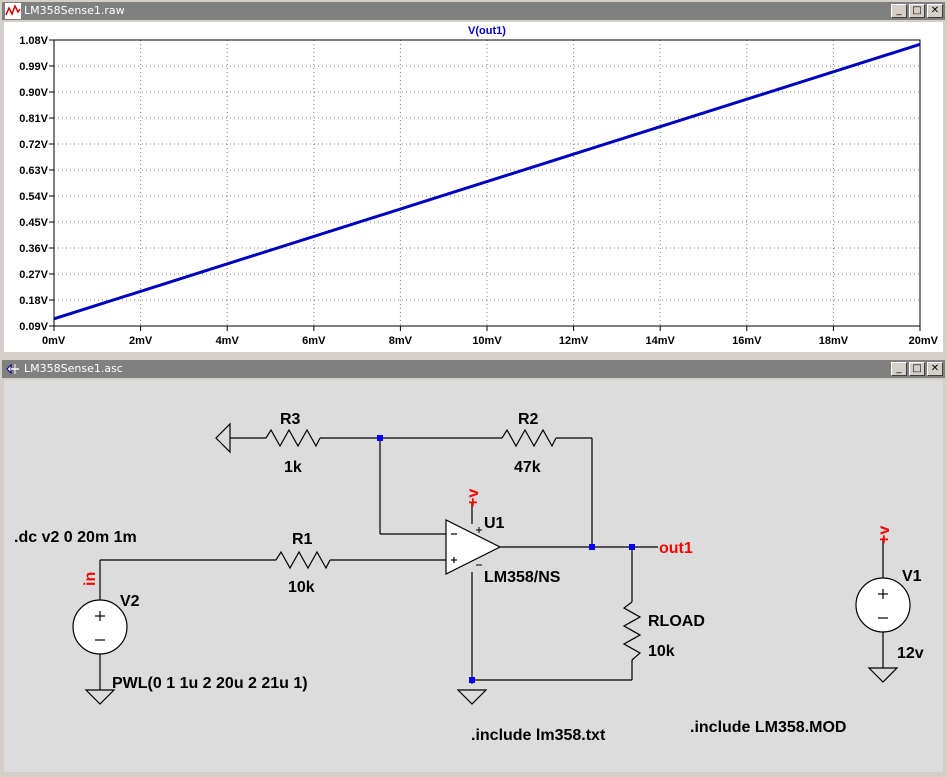  What do you see at coordinates (472, 697) in the screenshot?
I see `ground-symbol-u1` at bounding box center [472, 697].